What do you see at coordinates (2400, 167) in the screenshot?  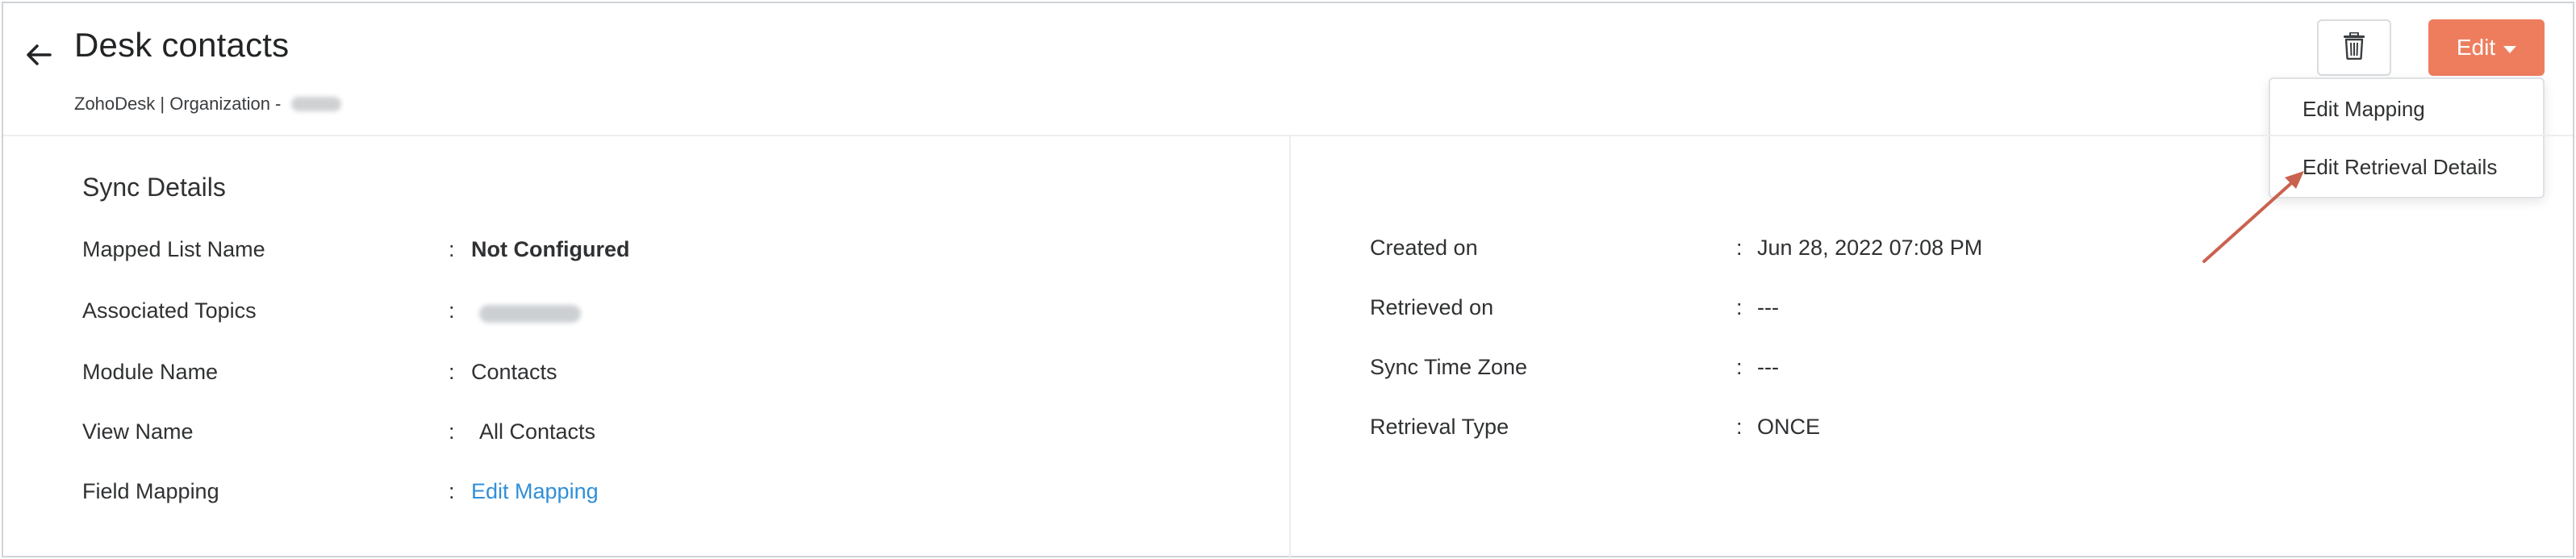 I see `menu-item-edit-retrieval-details: Edit Retrieval Details` at bounding box center [2400, 167].